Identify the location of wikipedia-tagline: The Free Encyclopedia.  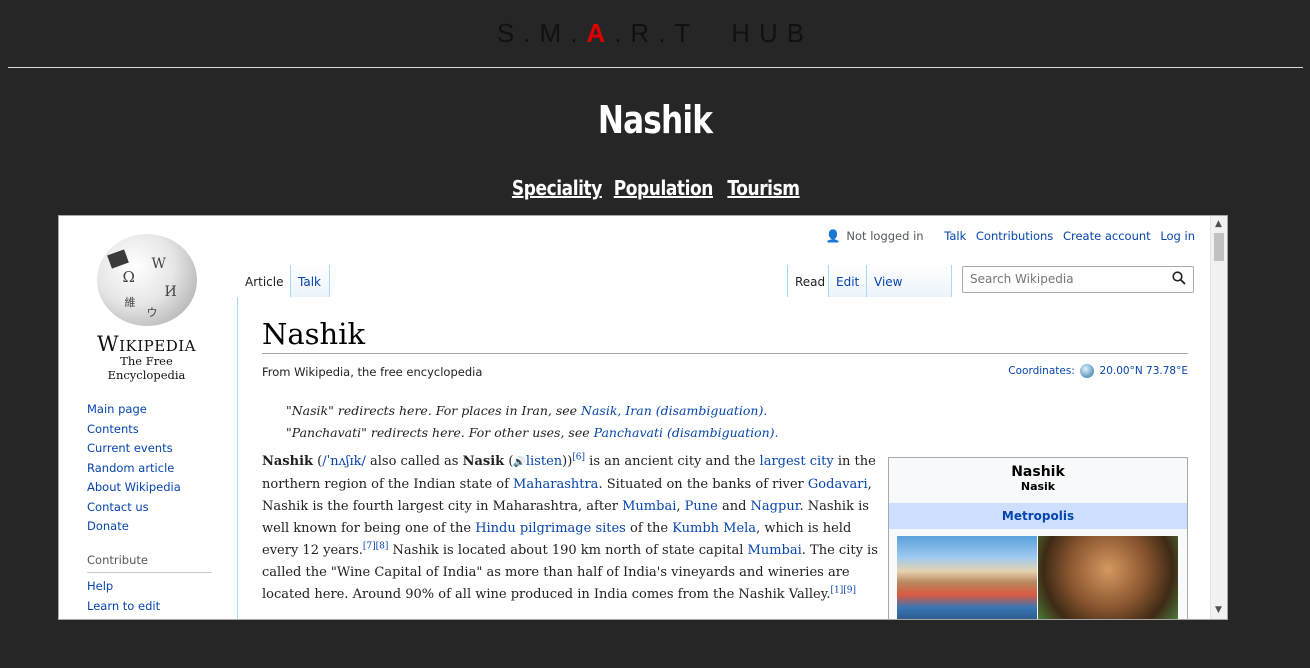
(146, 368).